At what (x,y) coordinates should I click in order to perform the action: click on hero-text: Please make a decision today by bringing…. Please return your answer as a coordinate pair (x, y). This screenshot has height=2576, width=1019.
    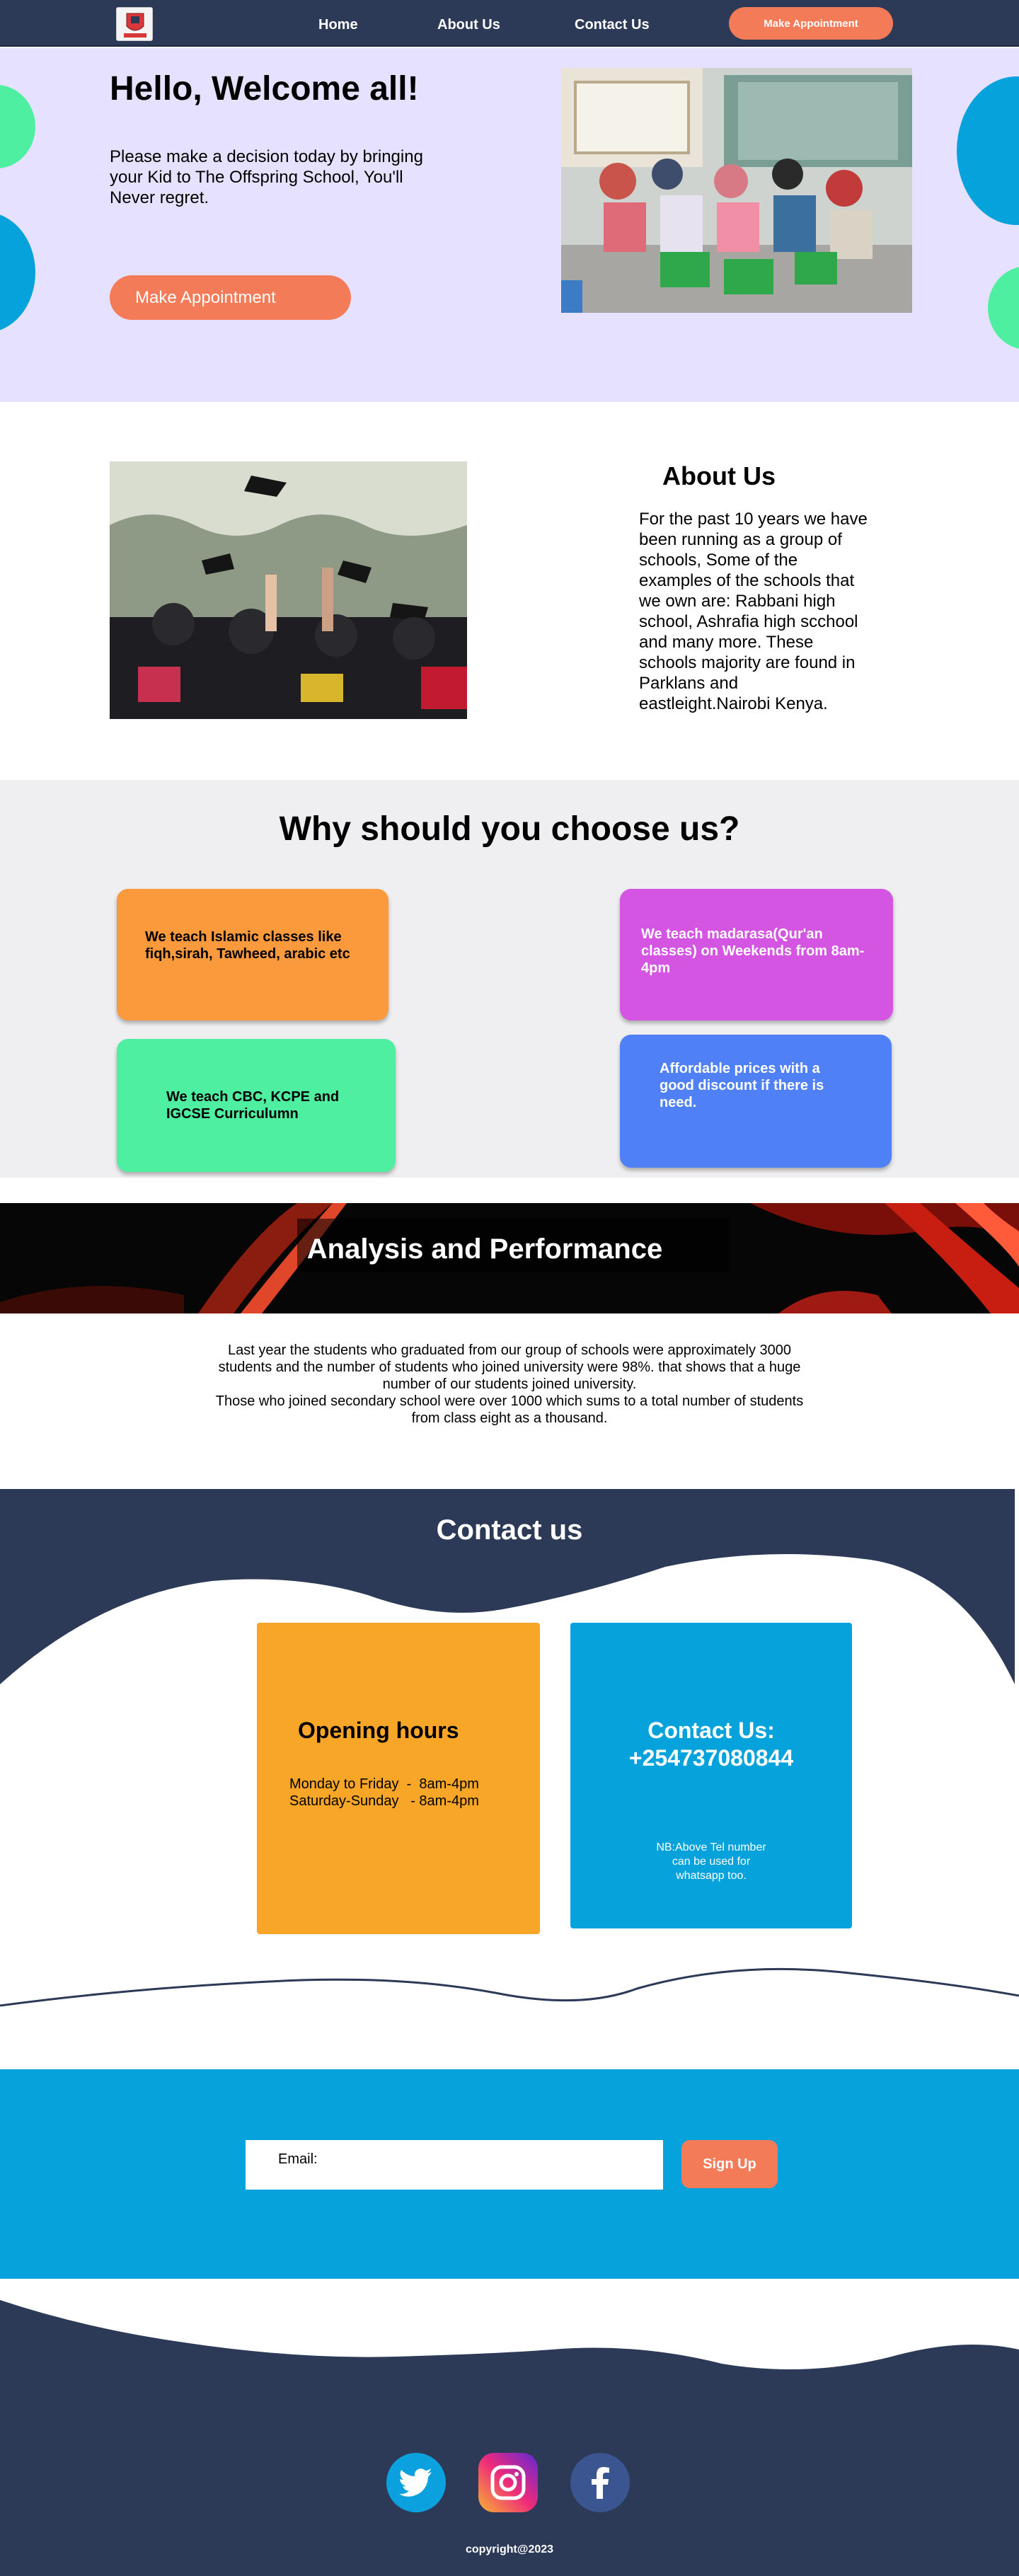
    Looking at the image, I should click on (266, 177).